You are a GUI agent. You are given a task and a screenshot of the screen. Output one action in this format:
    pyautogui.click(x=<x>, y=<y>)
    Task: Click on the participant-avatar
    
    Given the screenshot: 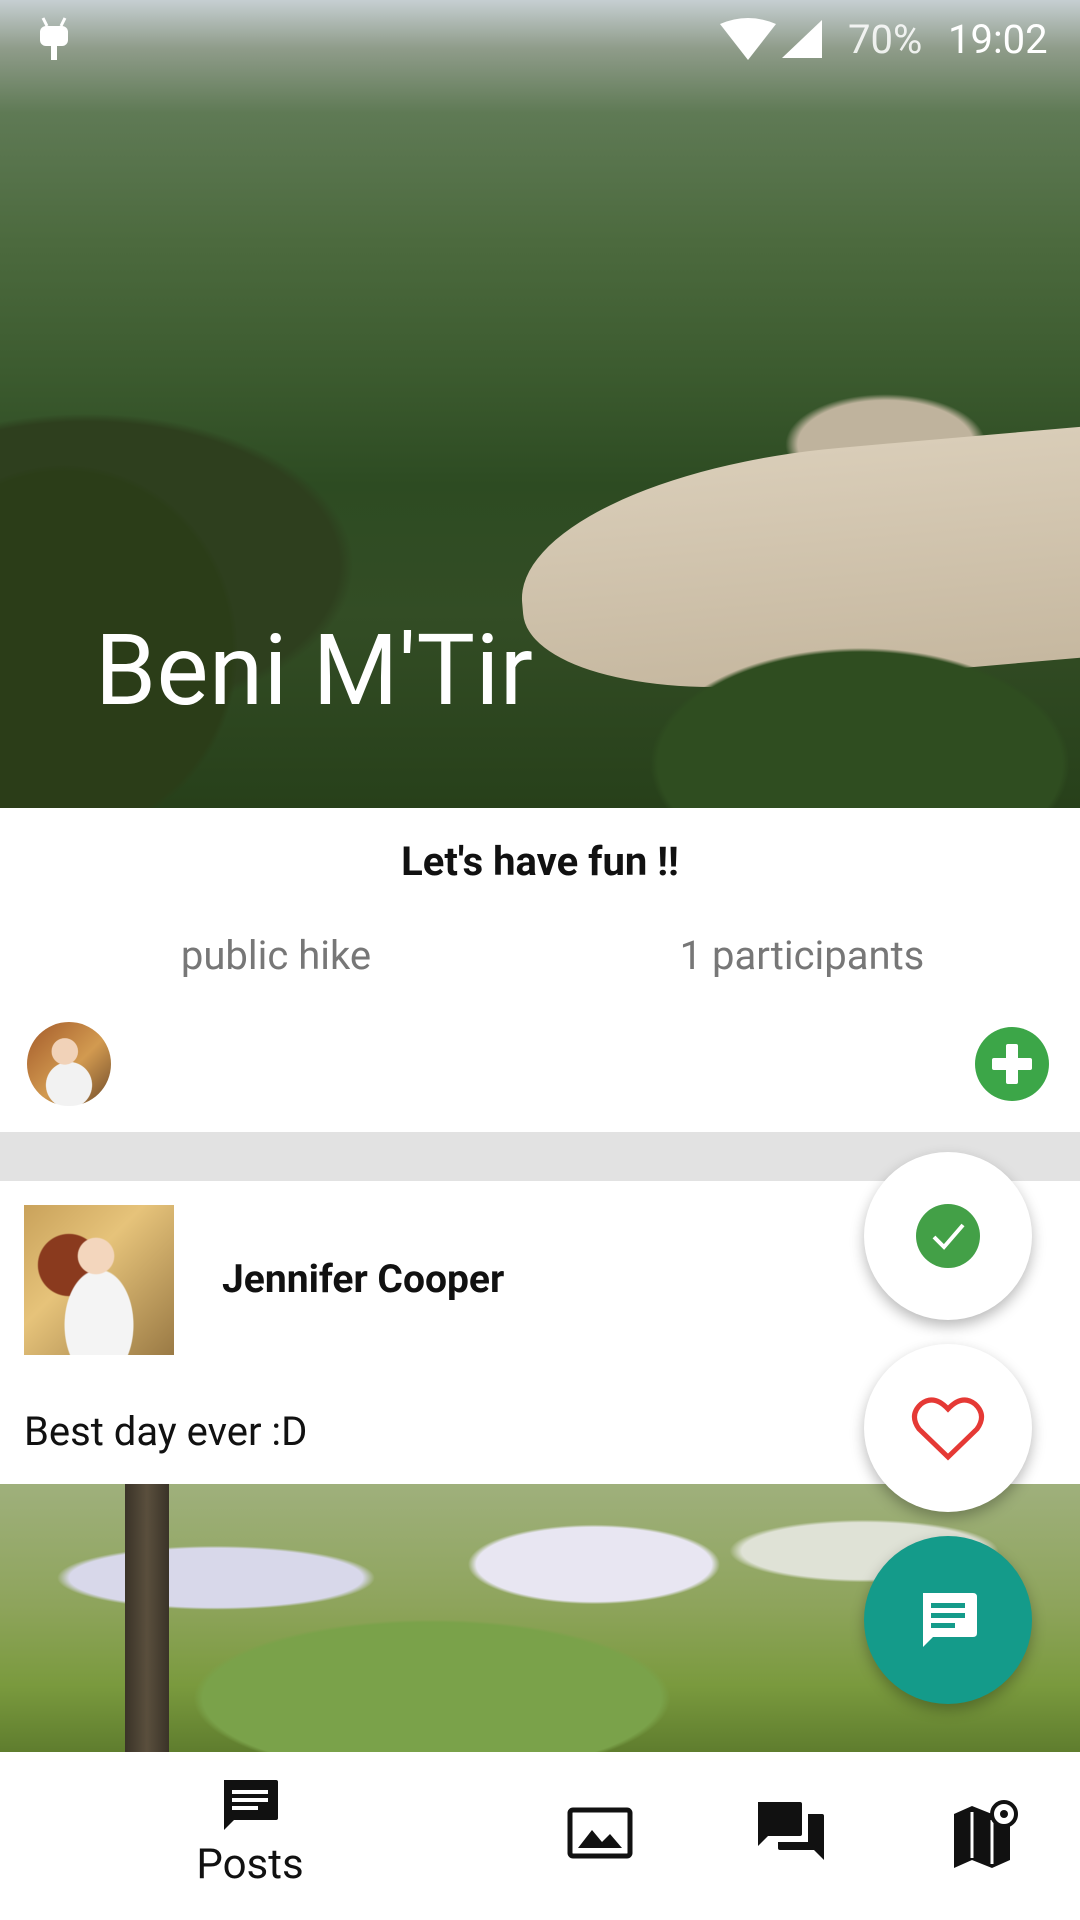 What is the action you would take?
    pyautogui.click(x=69, y=1064)
    